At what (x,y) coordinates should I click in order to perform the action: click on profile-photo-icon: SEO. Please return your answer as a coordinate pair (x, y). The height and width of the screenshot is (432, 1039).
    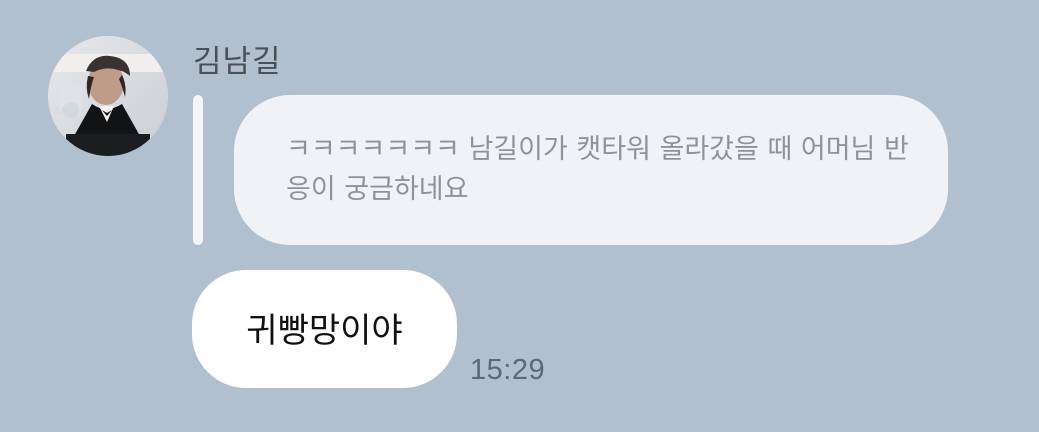
    Looking at the image, I should click on (108, 96).